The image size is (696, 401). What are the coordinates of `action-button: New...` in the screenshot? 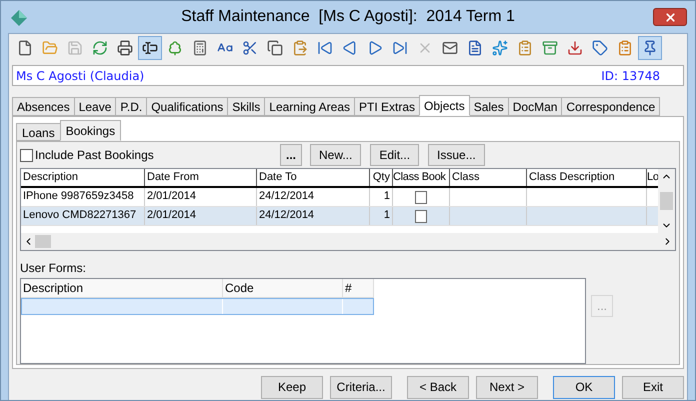 It's located at (336, 155).